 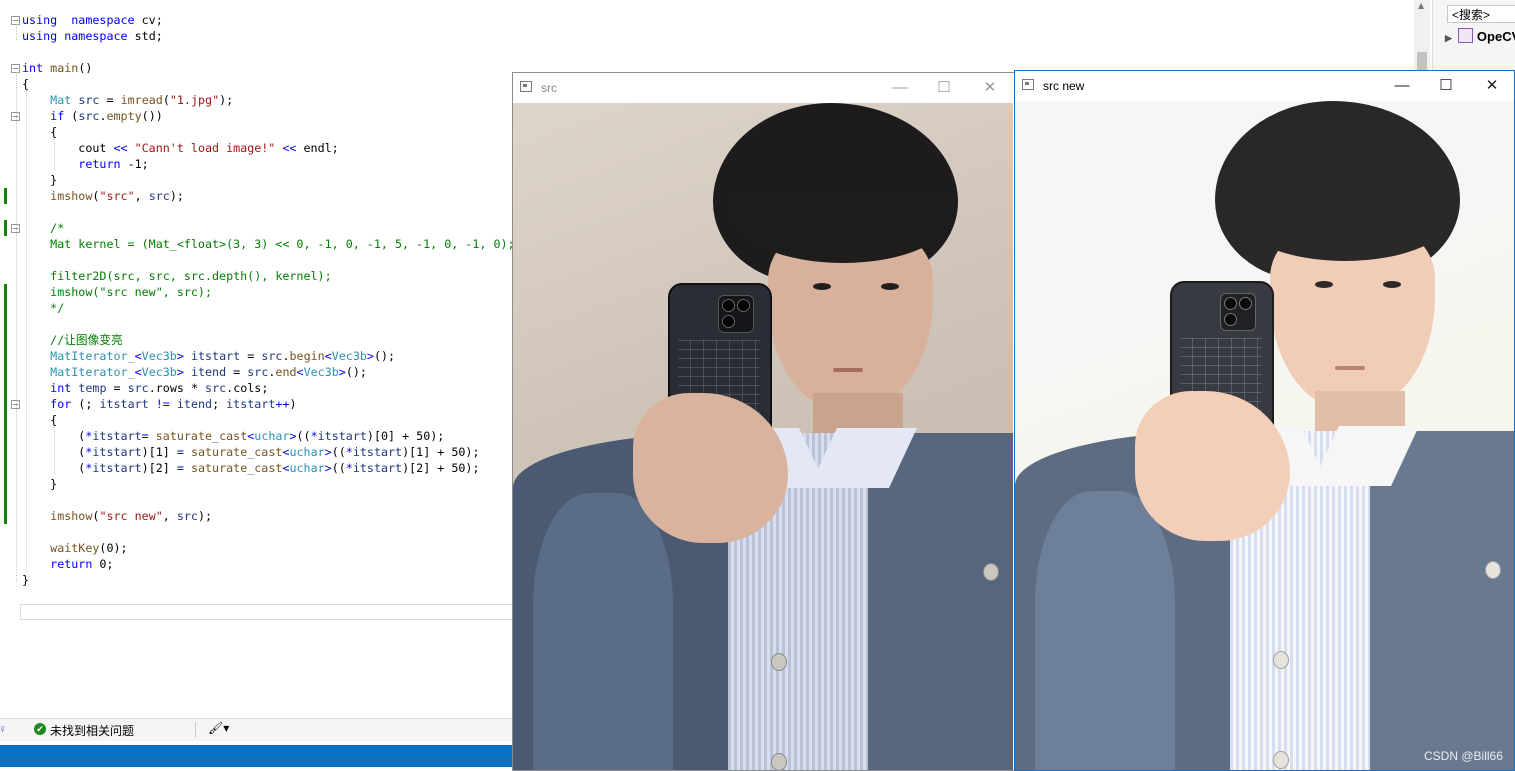 I want to click on code-token: itend, so click(x=194, y=404).